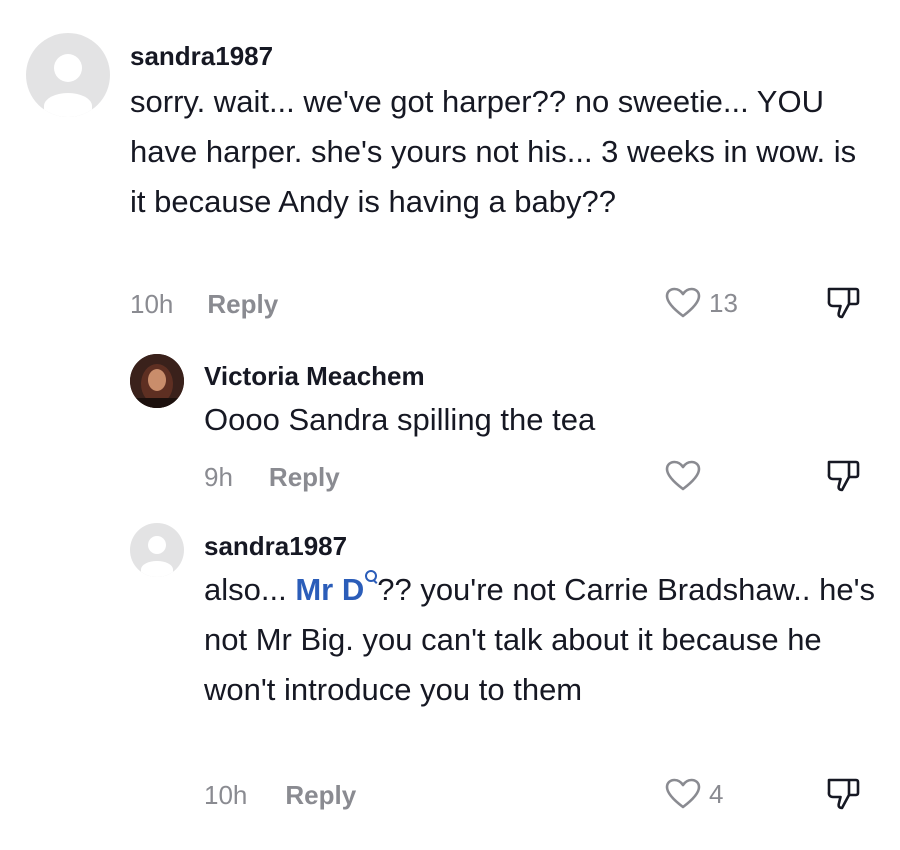  I want to click on profile-photo, so click(157, 381).